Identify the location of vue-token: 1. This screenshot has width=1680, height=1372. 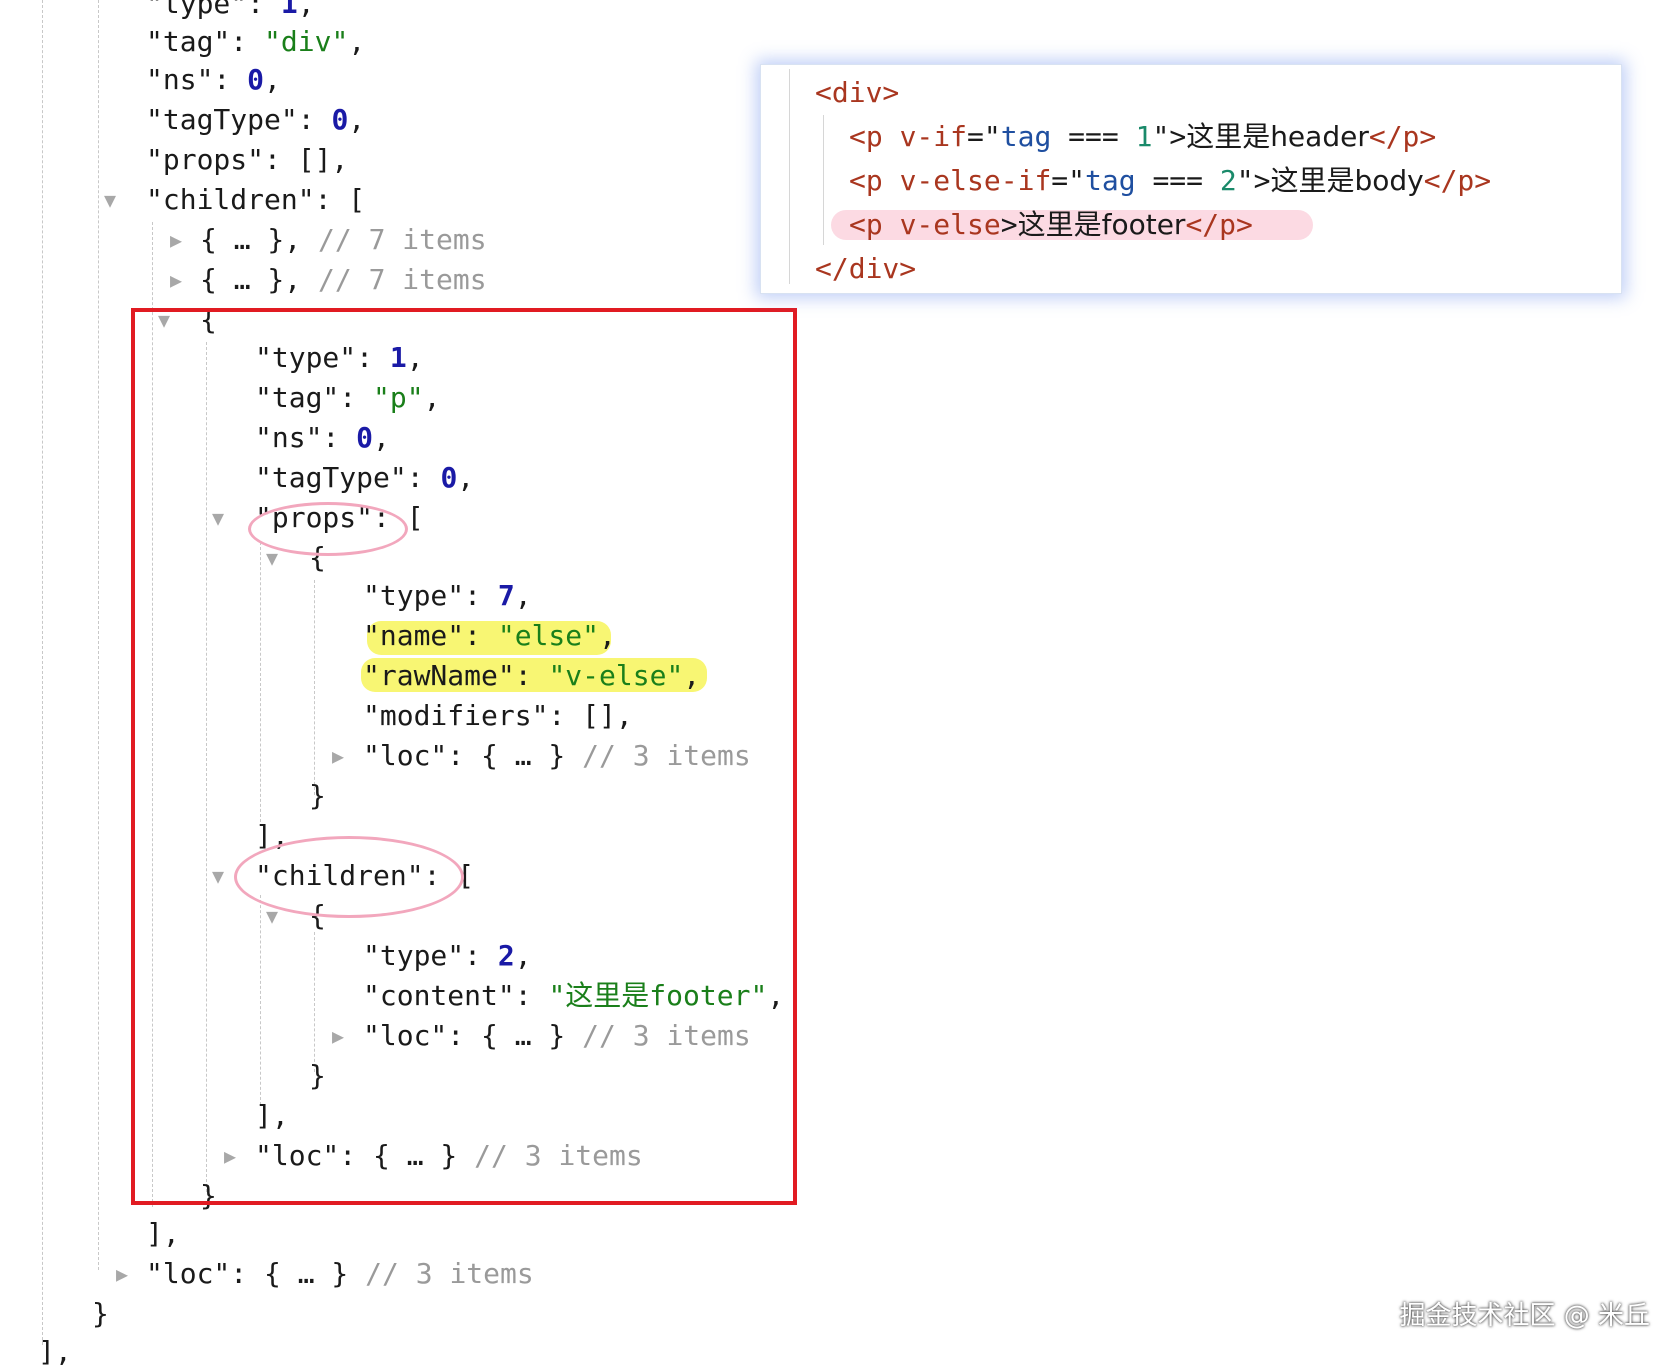
(1144, 136).